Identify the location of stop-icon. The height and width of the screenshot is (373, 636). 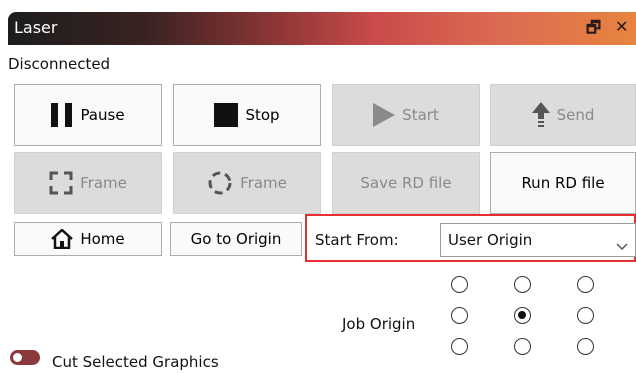
(226, 115).